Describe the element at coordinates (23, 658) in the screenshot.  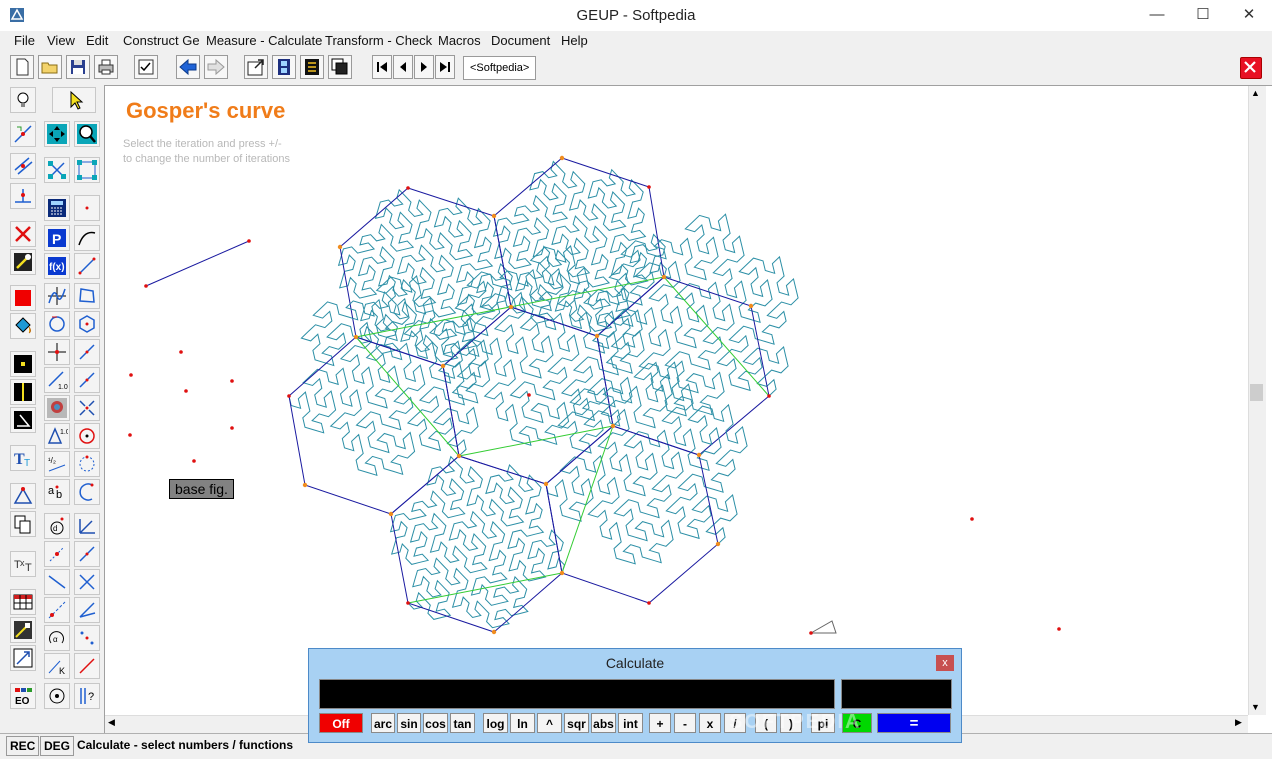
I see `animate-tool` at that location.